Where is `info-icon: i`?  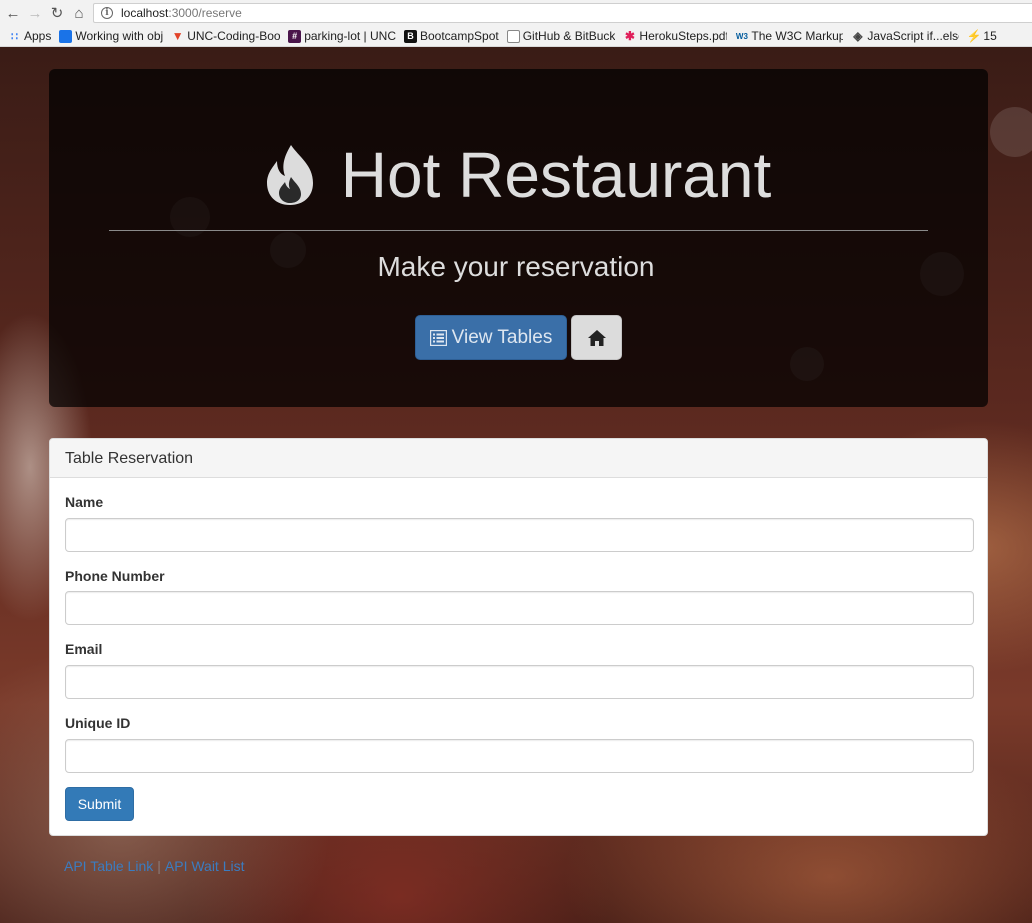
info-icon: i is located at coordinates (107, 13).